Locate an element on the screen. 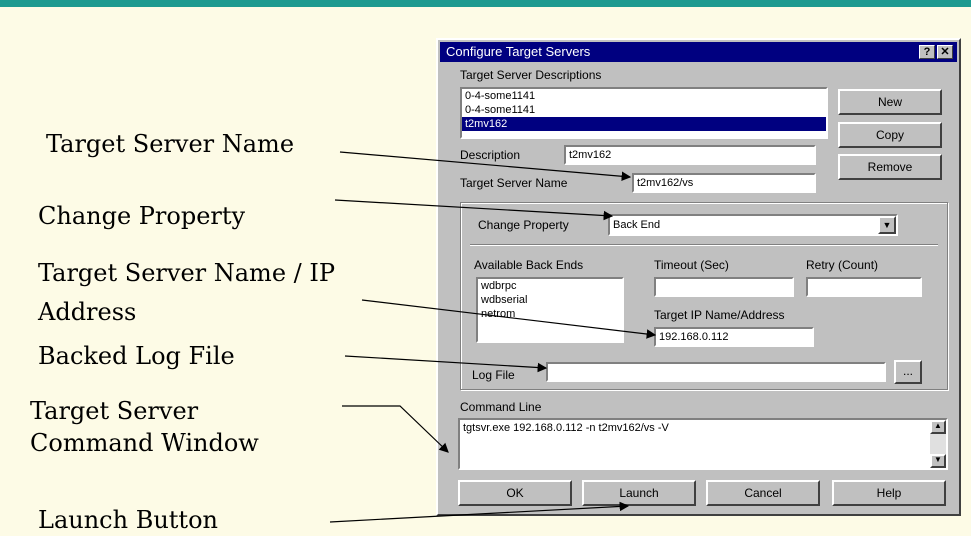 This screenshot has height=536, width=971. leader-target-ip is located at coordinates (509, 319).